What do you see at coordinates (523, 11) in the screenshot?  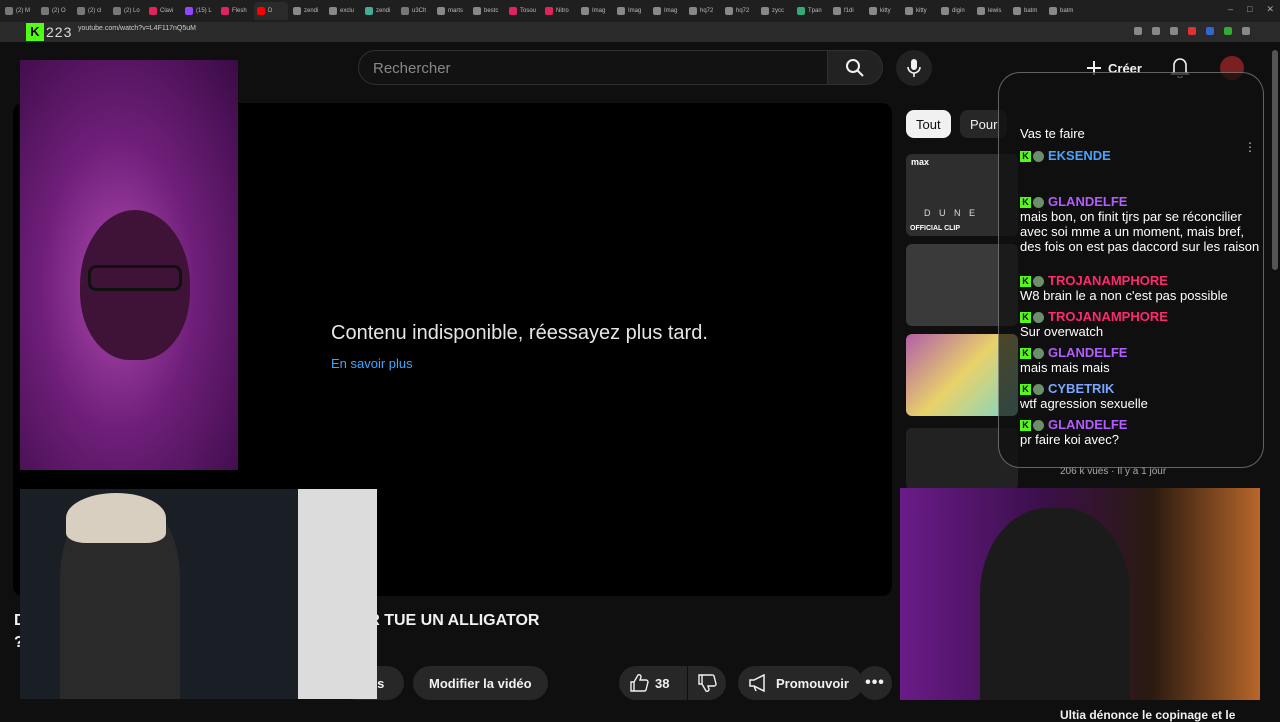 I see `browser-tab: Tosou` at bounding box center [523, 11].